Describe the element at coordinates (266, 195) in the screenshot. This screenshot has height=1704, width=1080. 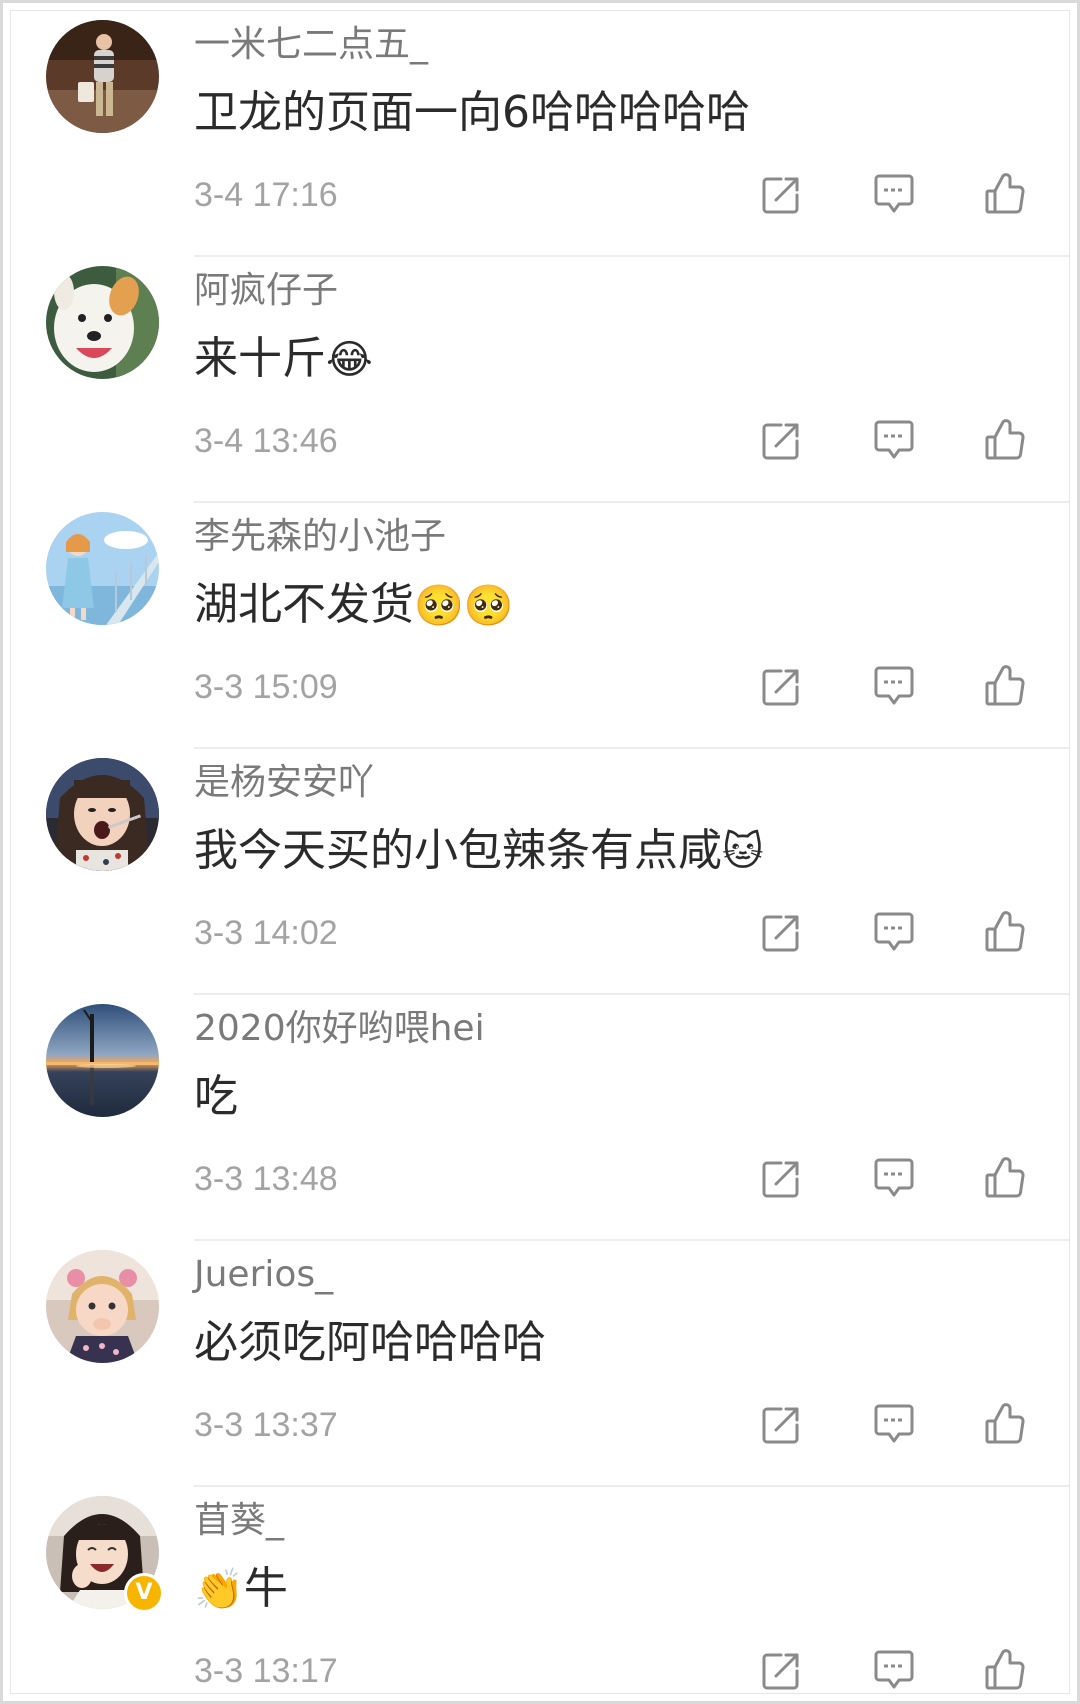
I see `comment-timestamp: 3-4 17:16` at that location.